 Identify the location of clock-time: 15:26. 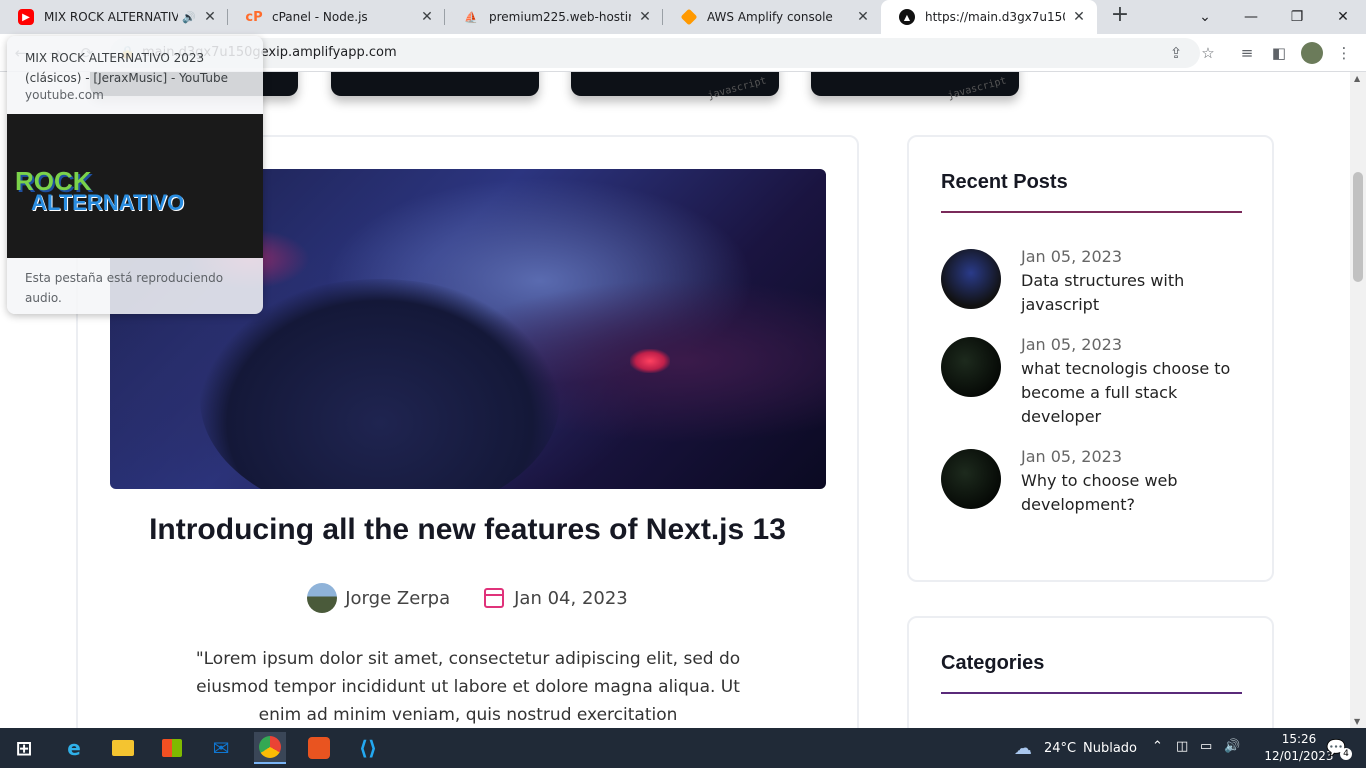
(1299, 739).